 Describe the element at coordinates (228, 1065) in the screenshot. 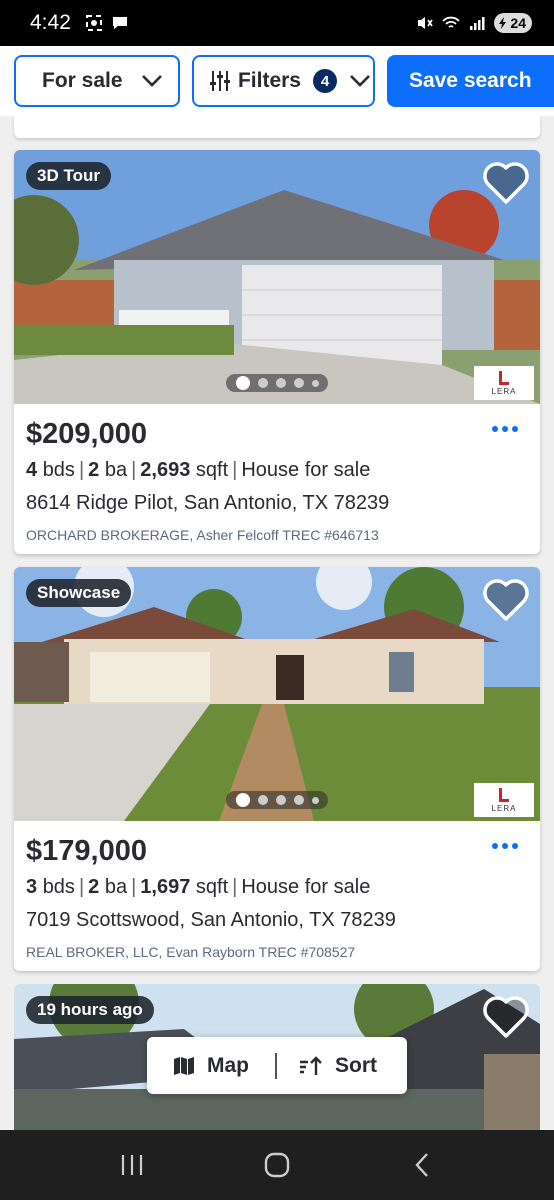

I see `map-label: Map` at that location.